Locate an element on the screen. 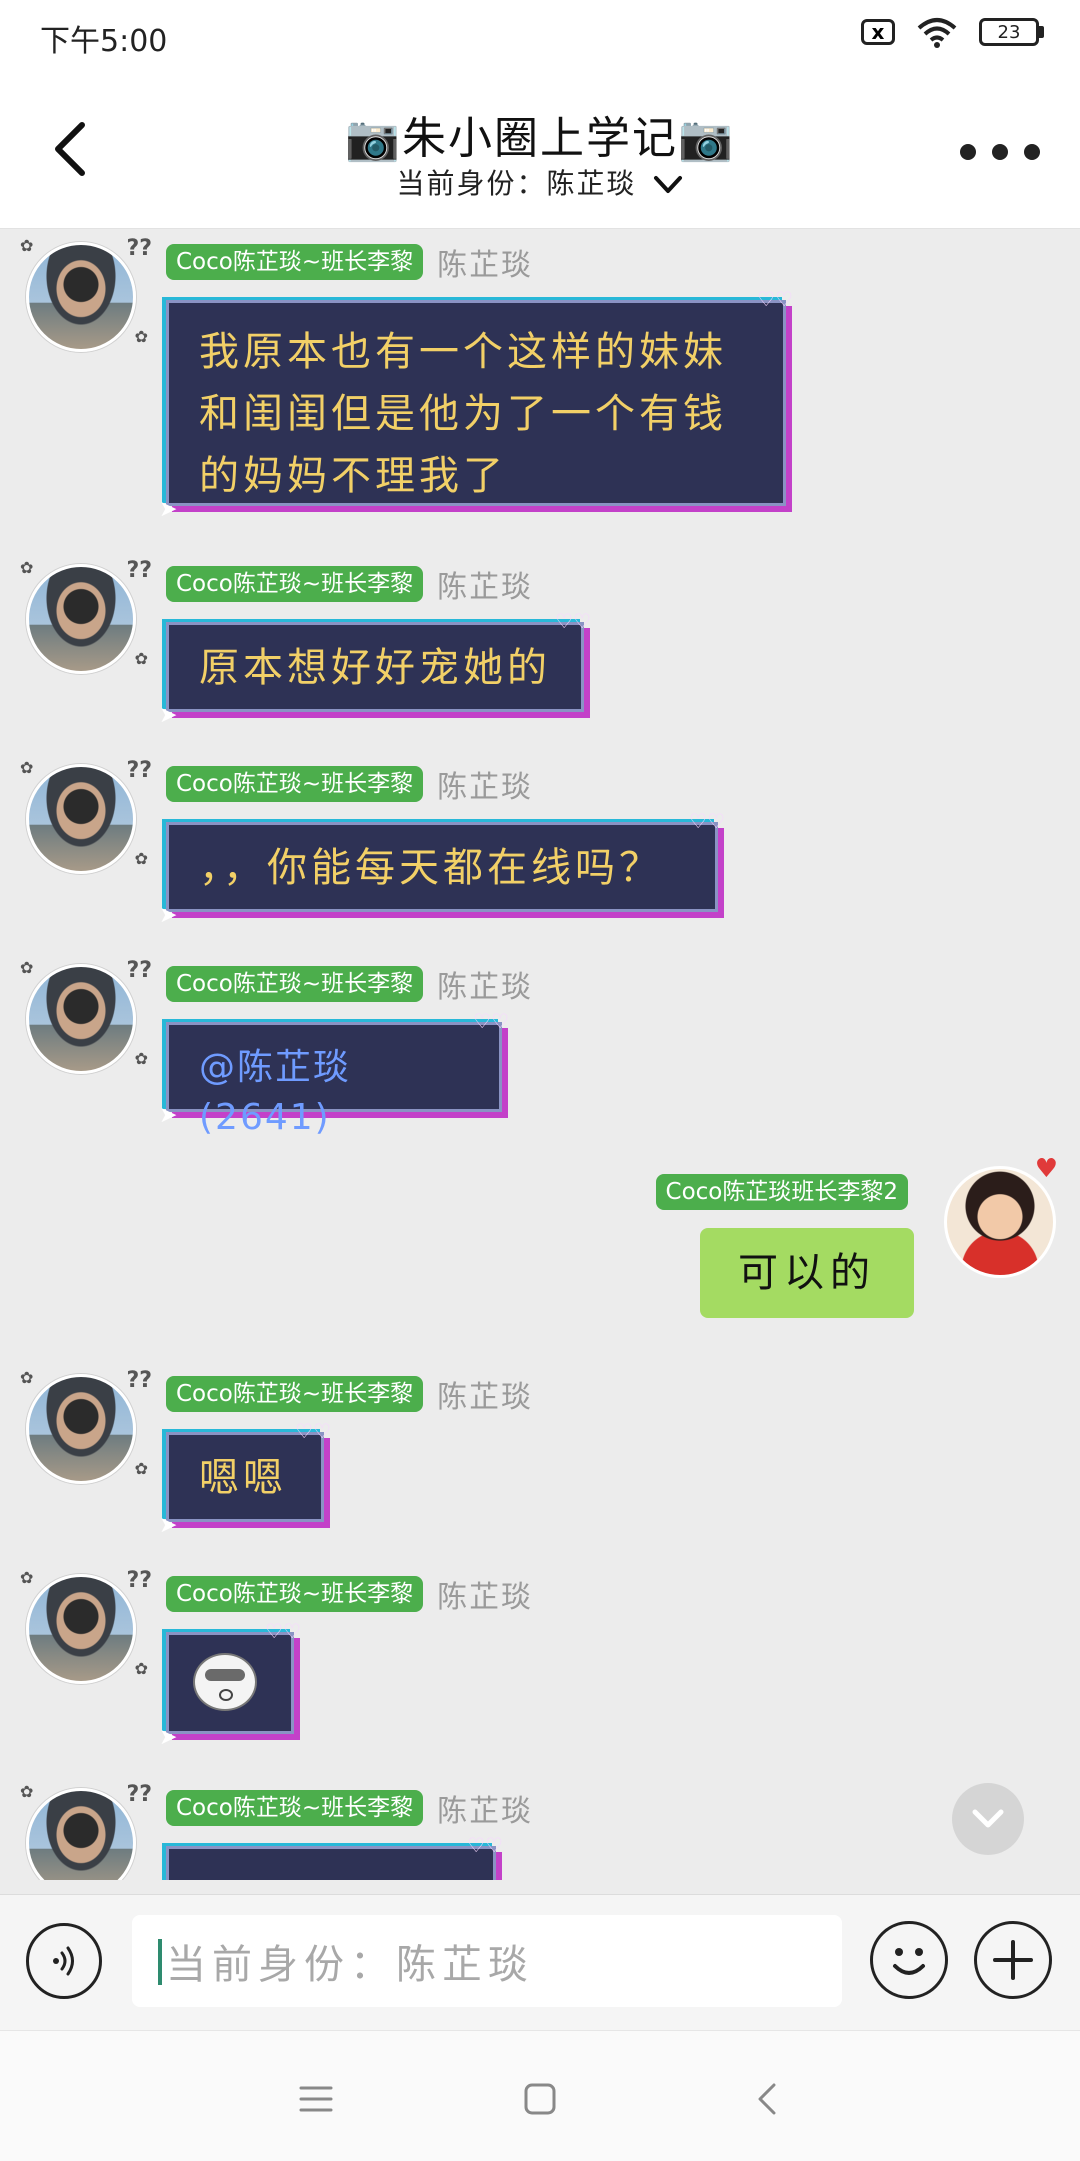 The height and width of the screenshot is (2161, 1080). menu-icon is located at coordinates (316, 2099).